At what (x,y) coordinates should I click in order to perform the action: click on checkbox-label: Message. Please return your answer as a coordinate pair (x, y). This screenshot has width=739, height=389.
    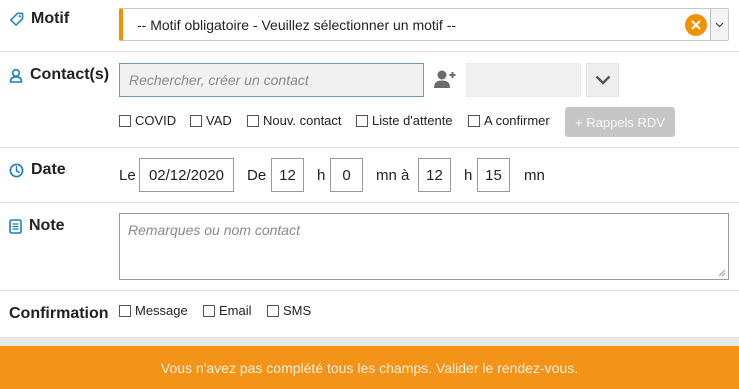
    Looking at the image, I should click on (161, 310).